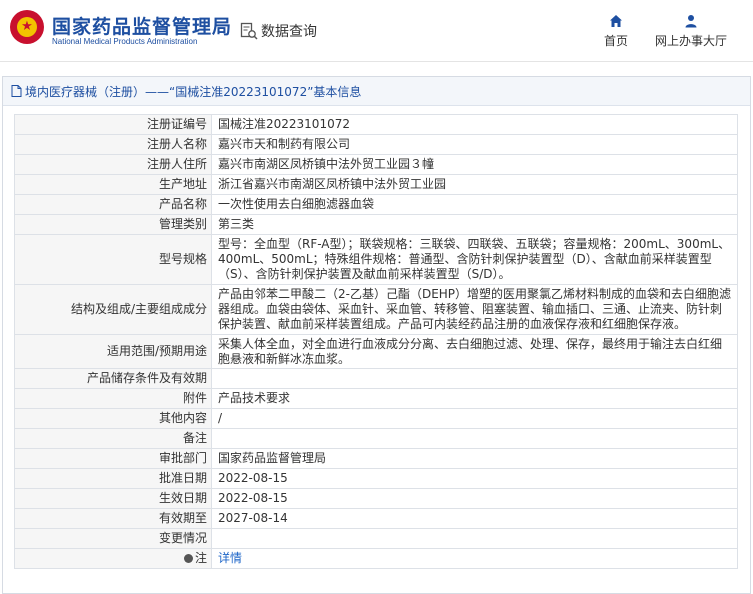 This screenshot has height=594, width=753. Describe the element at coordinates (113, 309) in the screenshot. I see `field-label: 结构及组成/主要组成成分` at that location.